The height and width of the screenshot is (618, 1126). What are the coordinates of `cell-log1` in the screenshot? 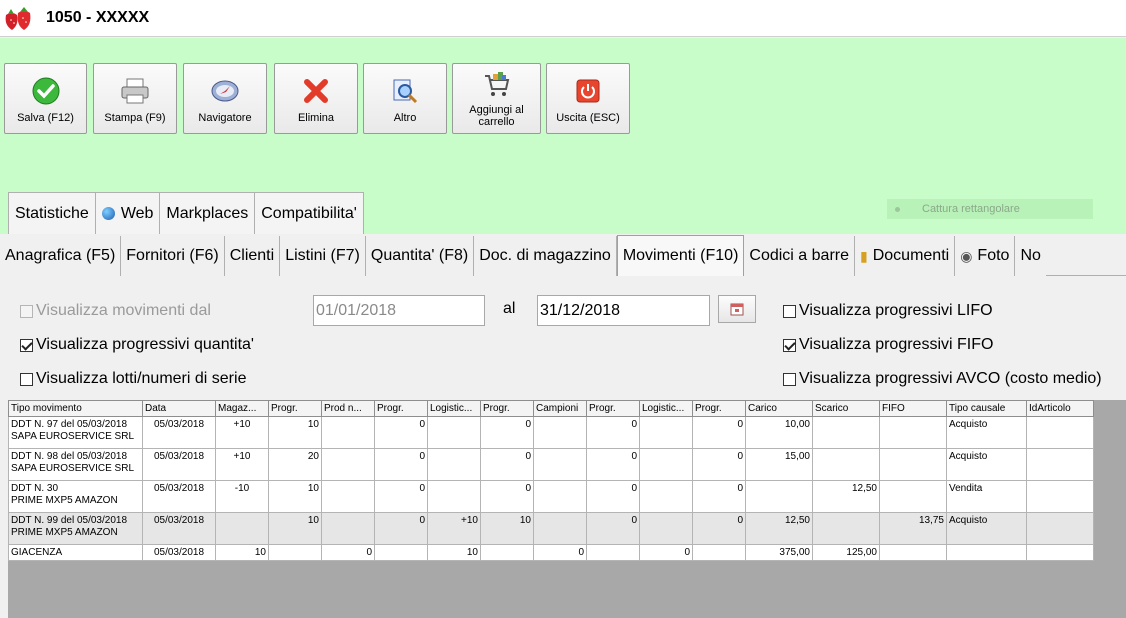 It's located at (454, 432).